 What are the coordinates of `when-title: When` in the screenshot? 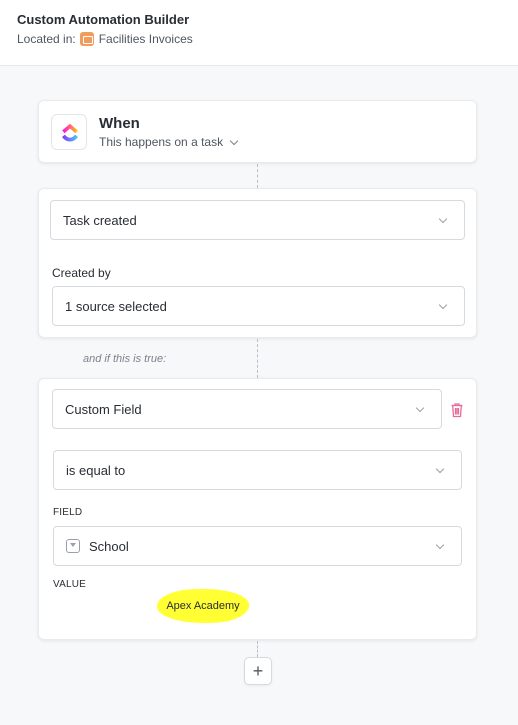 It's located at (119, 123).